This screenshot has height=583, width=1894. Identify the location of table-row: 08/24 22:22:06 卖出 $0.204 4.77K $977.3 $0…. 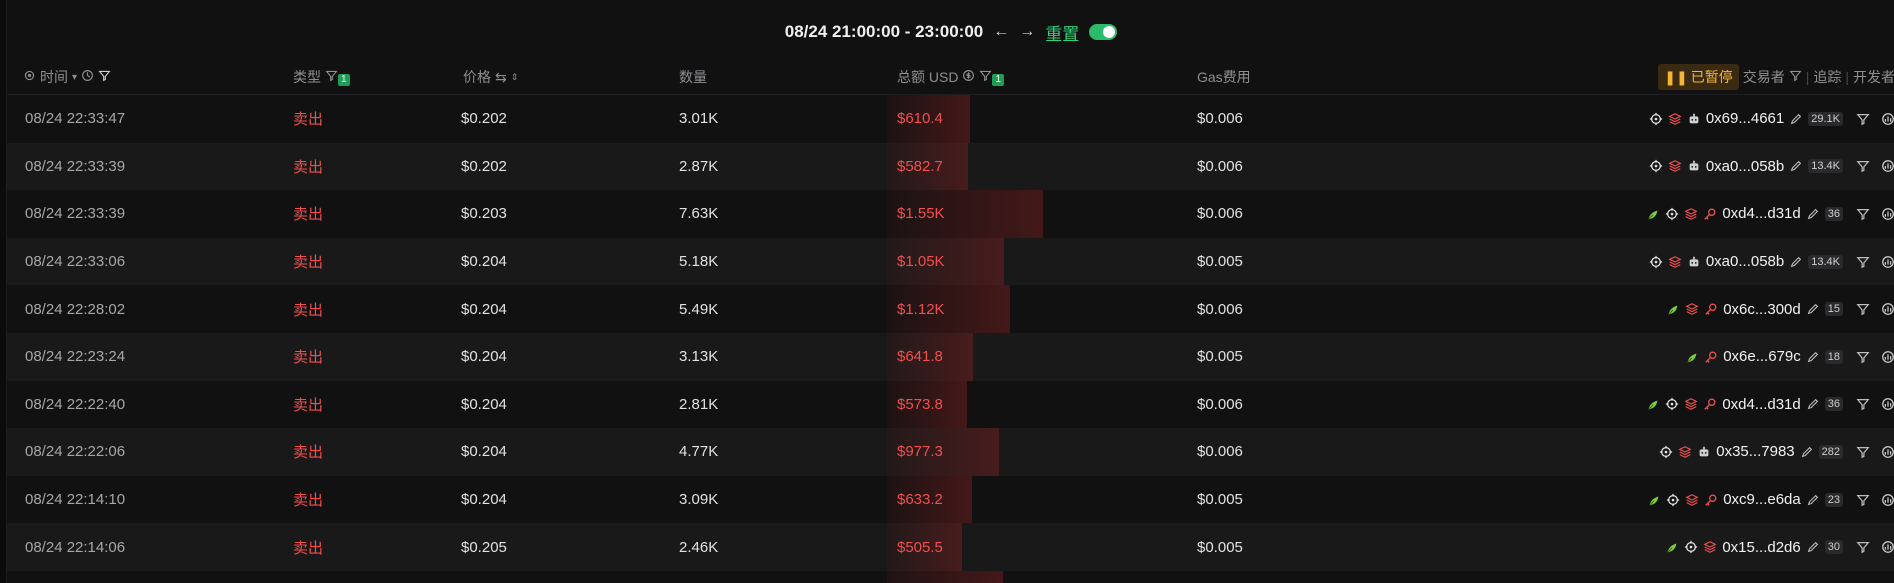
(950, 452).